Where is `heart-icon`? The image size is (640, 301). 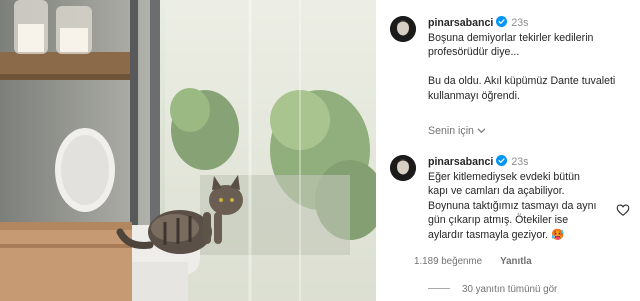
heart-icon is located at coordinates (623, 210).